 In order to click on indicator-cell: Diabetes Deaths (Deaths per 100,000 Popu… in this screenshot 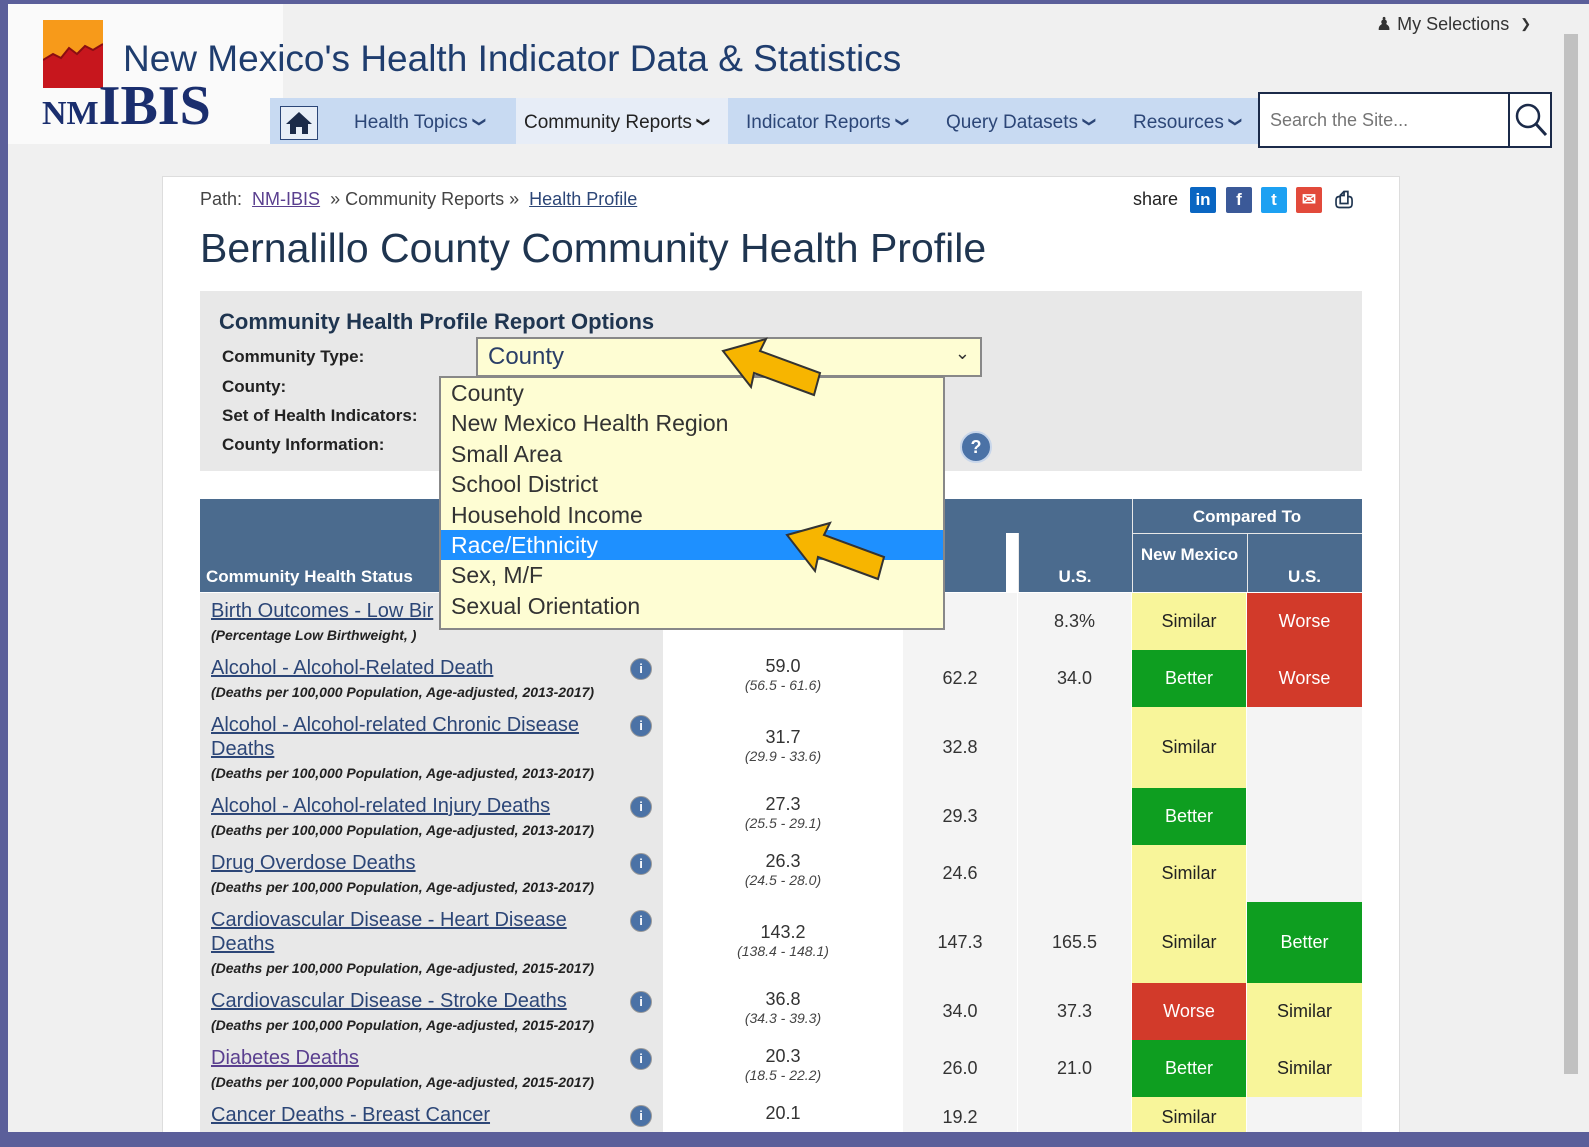, I will do `click(431, 1068)`.